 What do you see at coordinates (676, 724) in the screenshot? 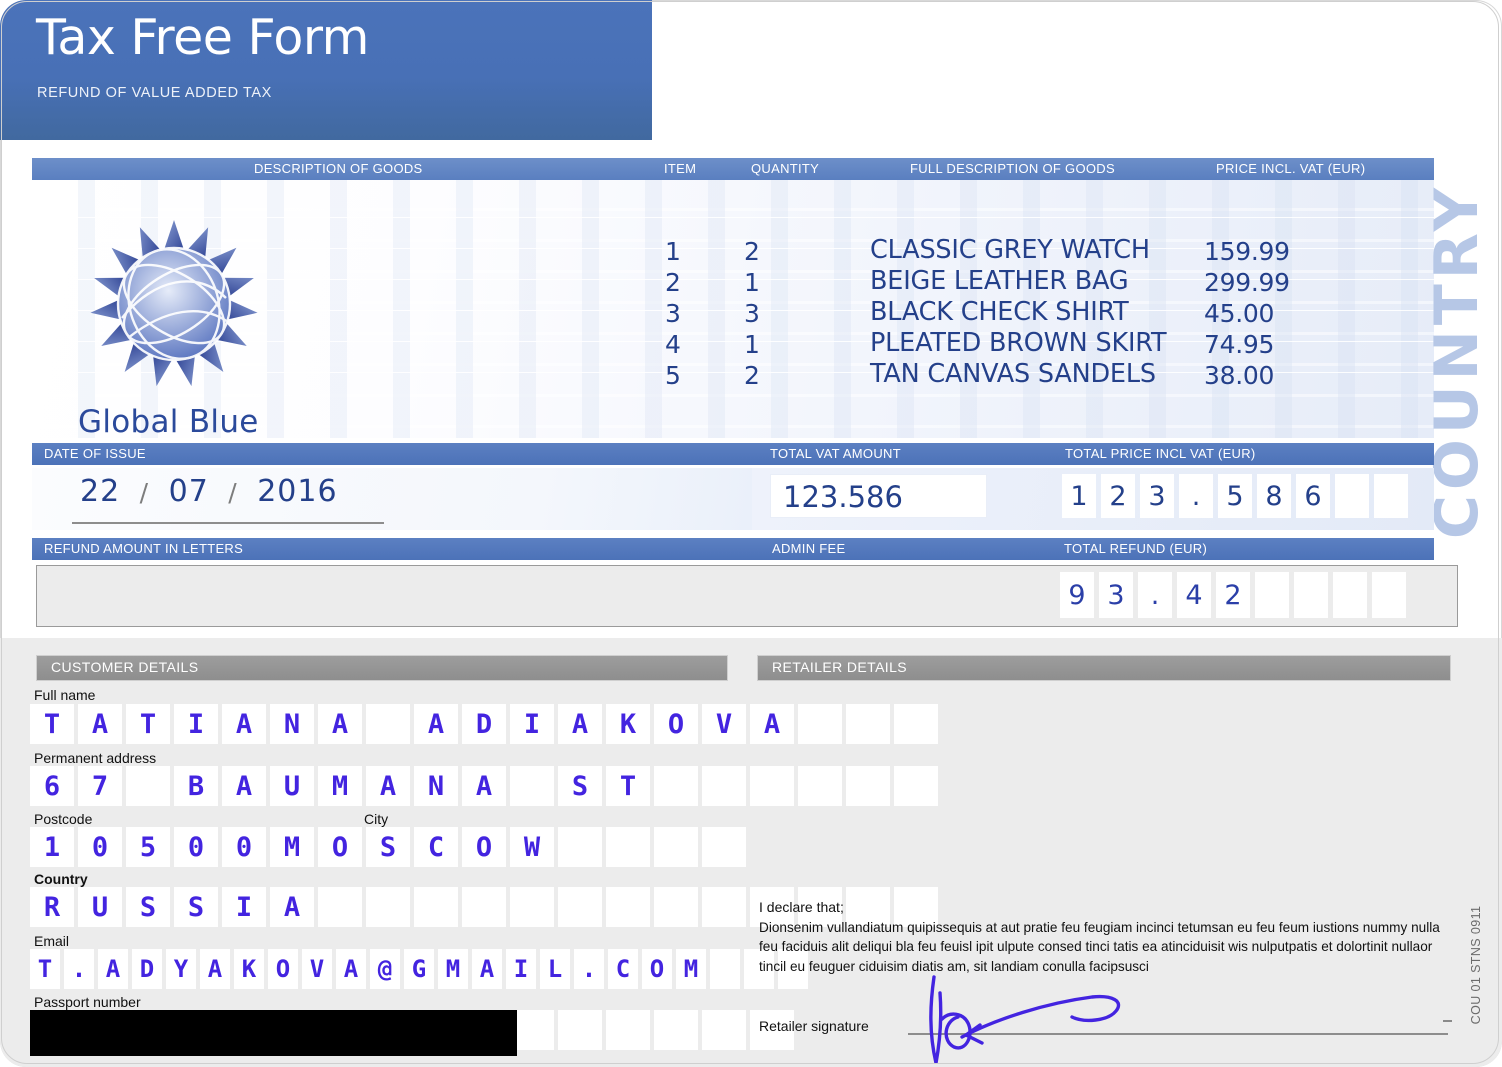
I see `full-name-cell: O` at bounding box center [676, 724].